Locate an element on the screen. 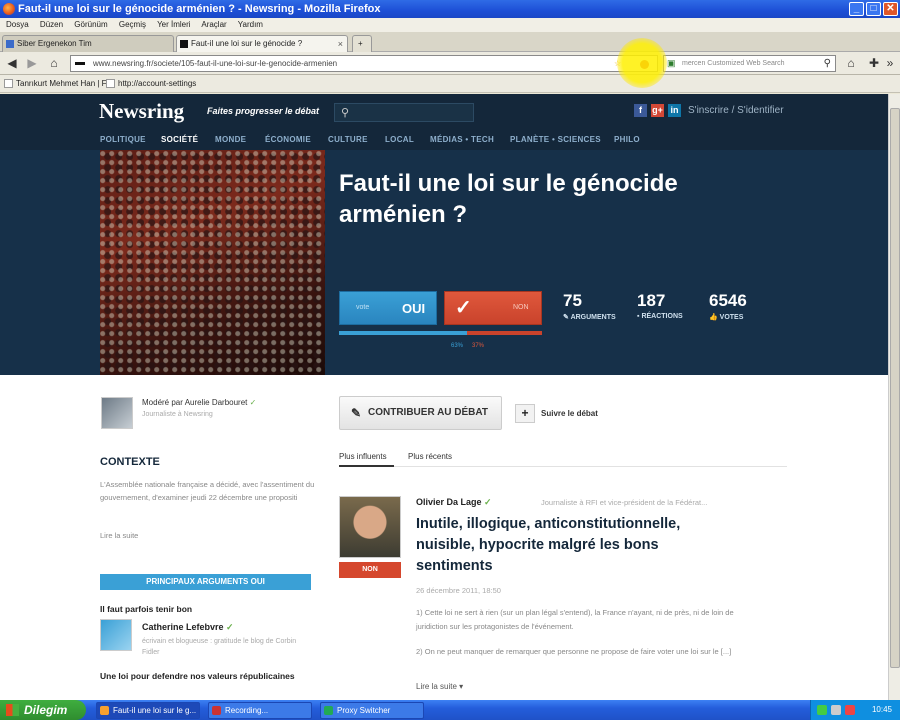 The height and width of the screenshot is (720, 900). nav-medias-tech: MÉDIAS • TECH is located at coordinates (462, 139).